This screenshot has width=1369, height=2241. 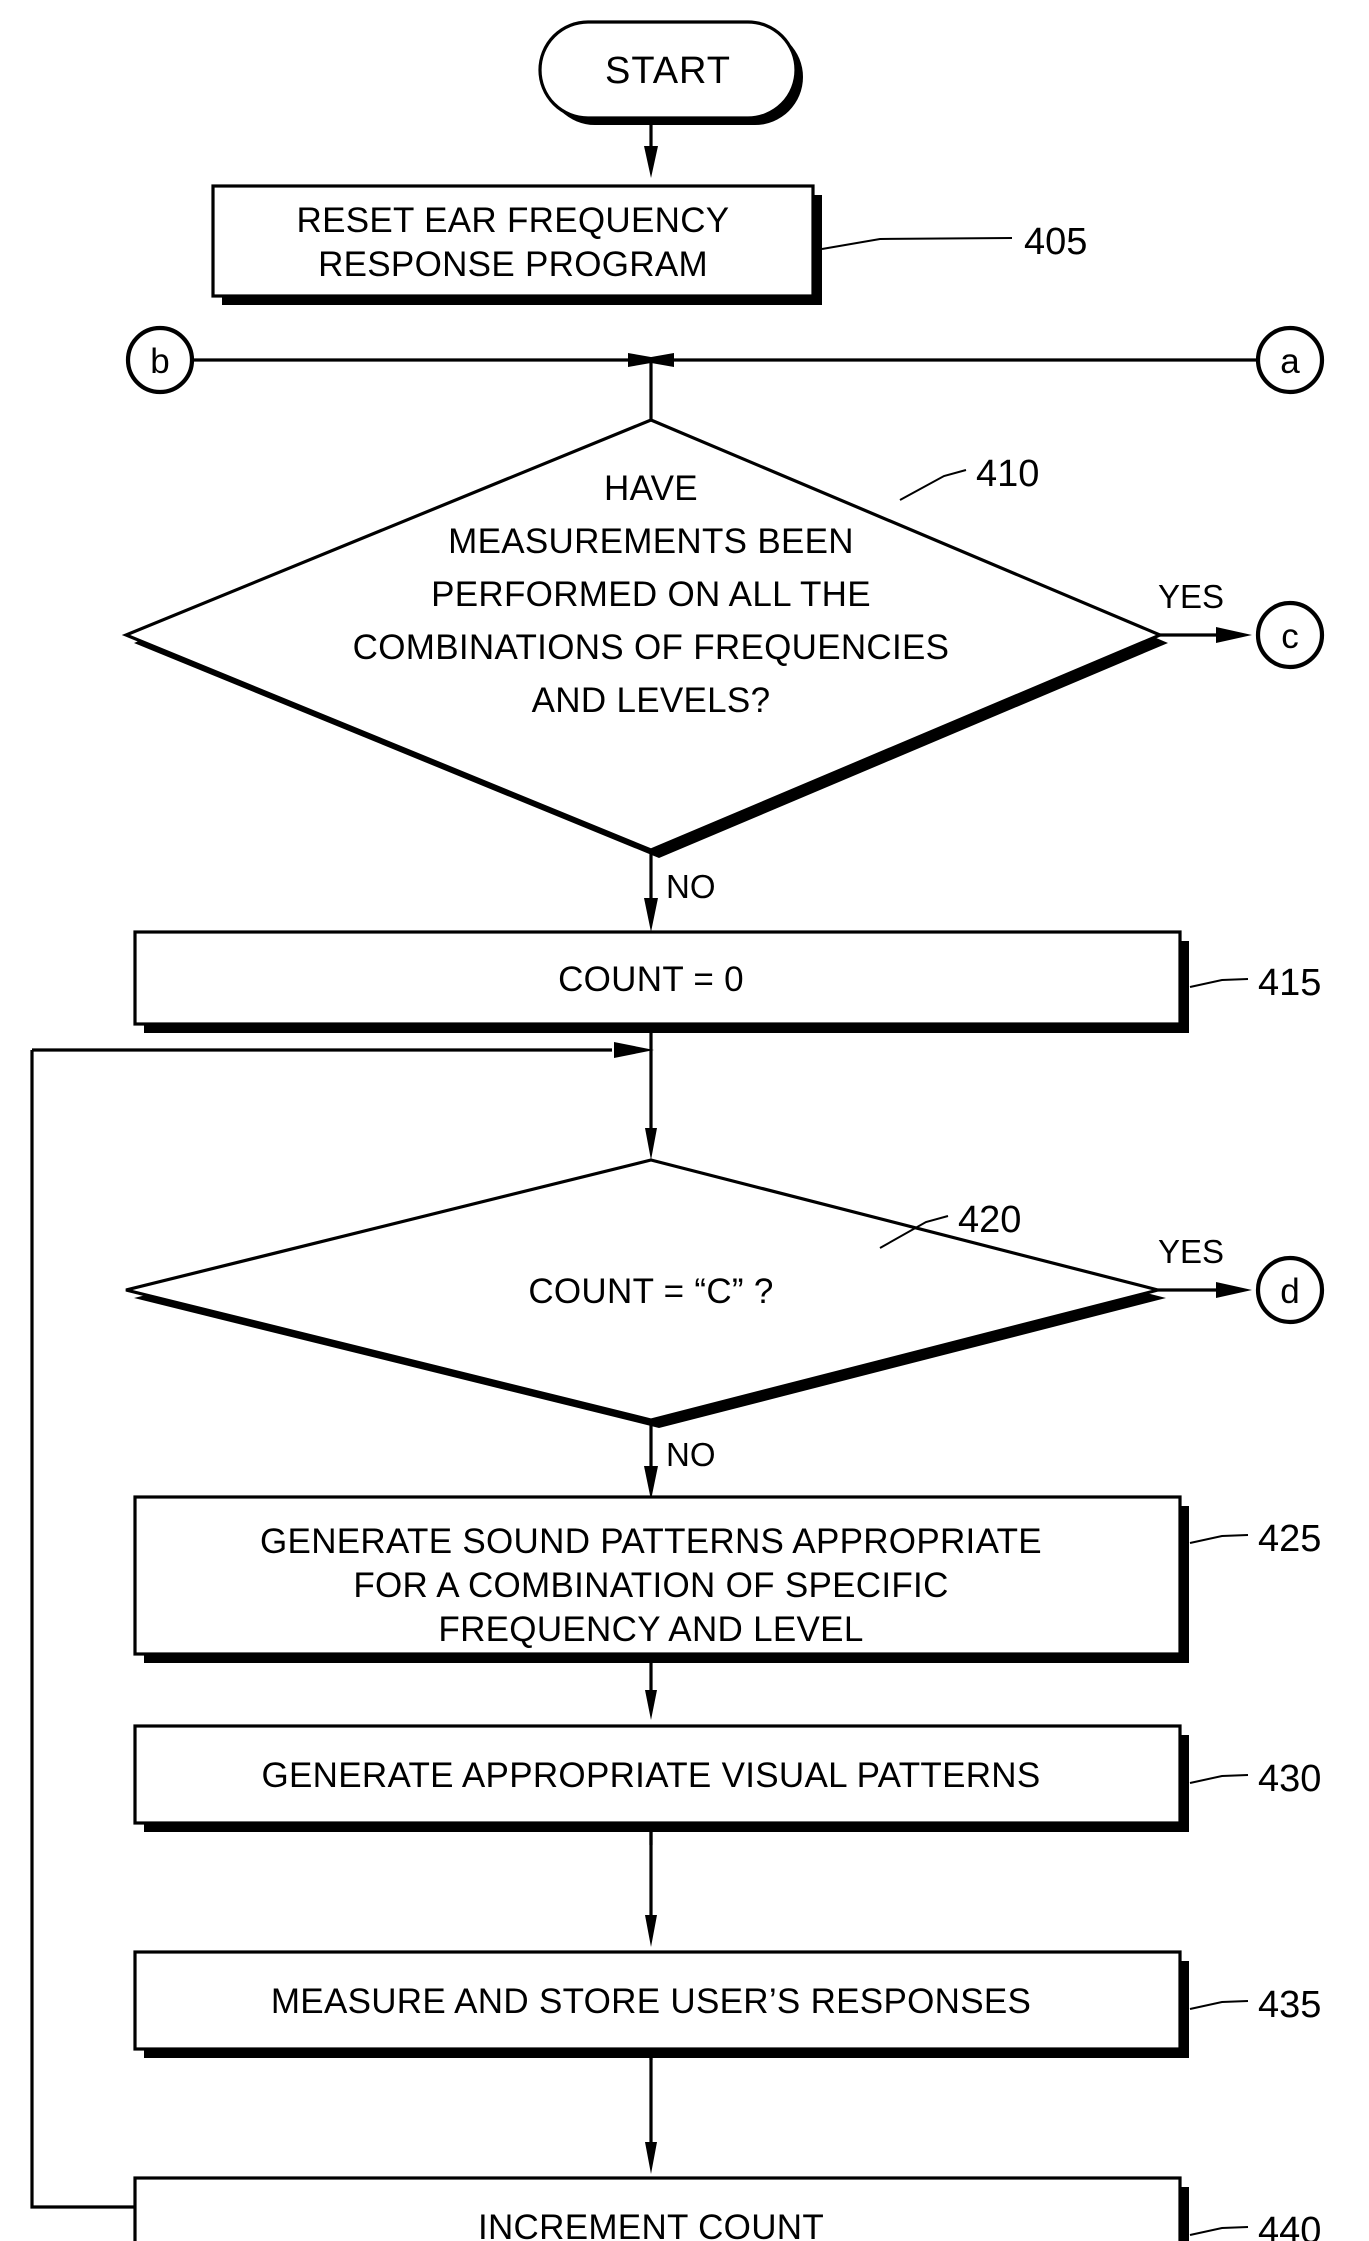 I want to click on node-405: RESET EAR FREQUENCY RESPONSE PROGRAM 405, so click(x=649, y=244).